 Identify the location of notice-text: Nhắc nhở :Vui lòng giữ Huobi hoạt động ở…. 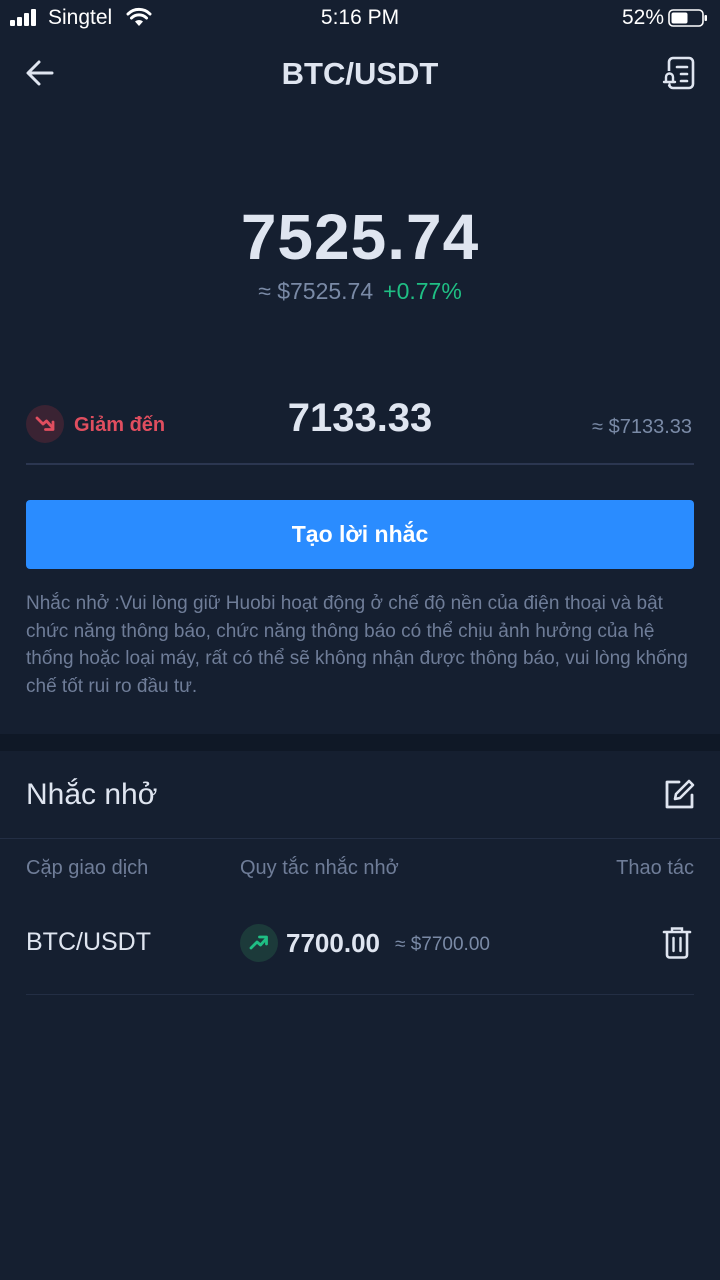
(357, 645).